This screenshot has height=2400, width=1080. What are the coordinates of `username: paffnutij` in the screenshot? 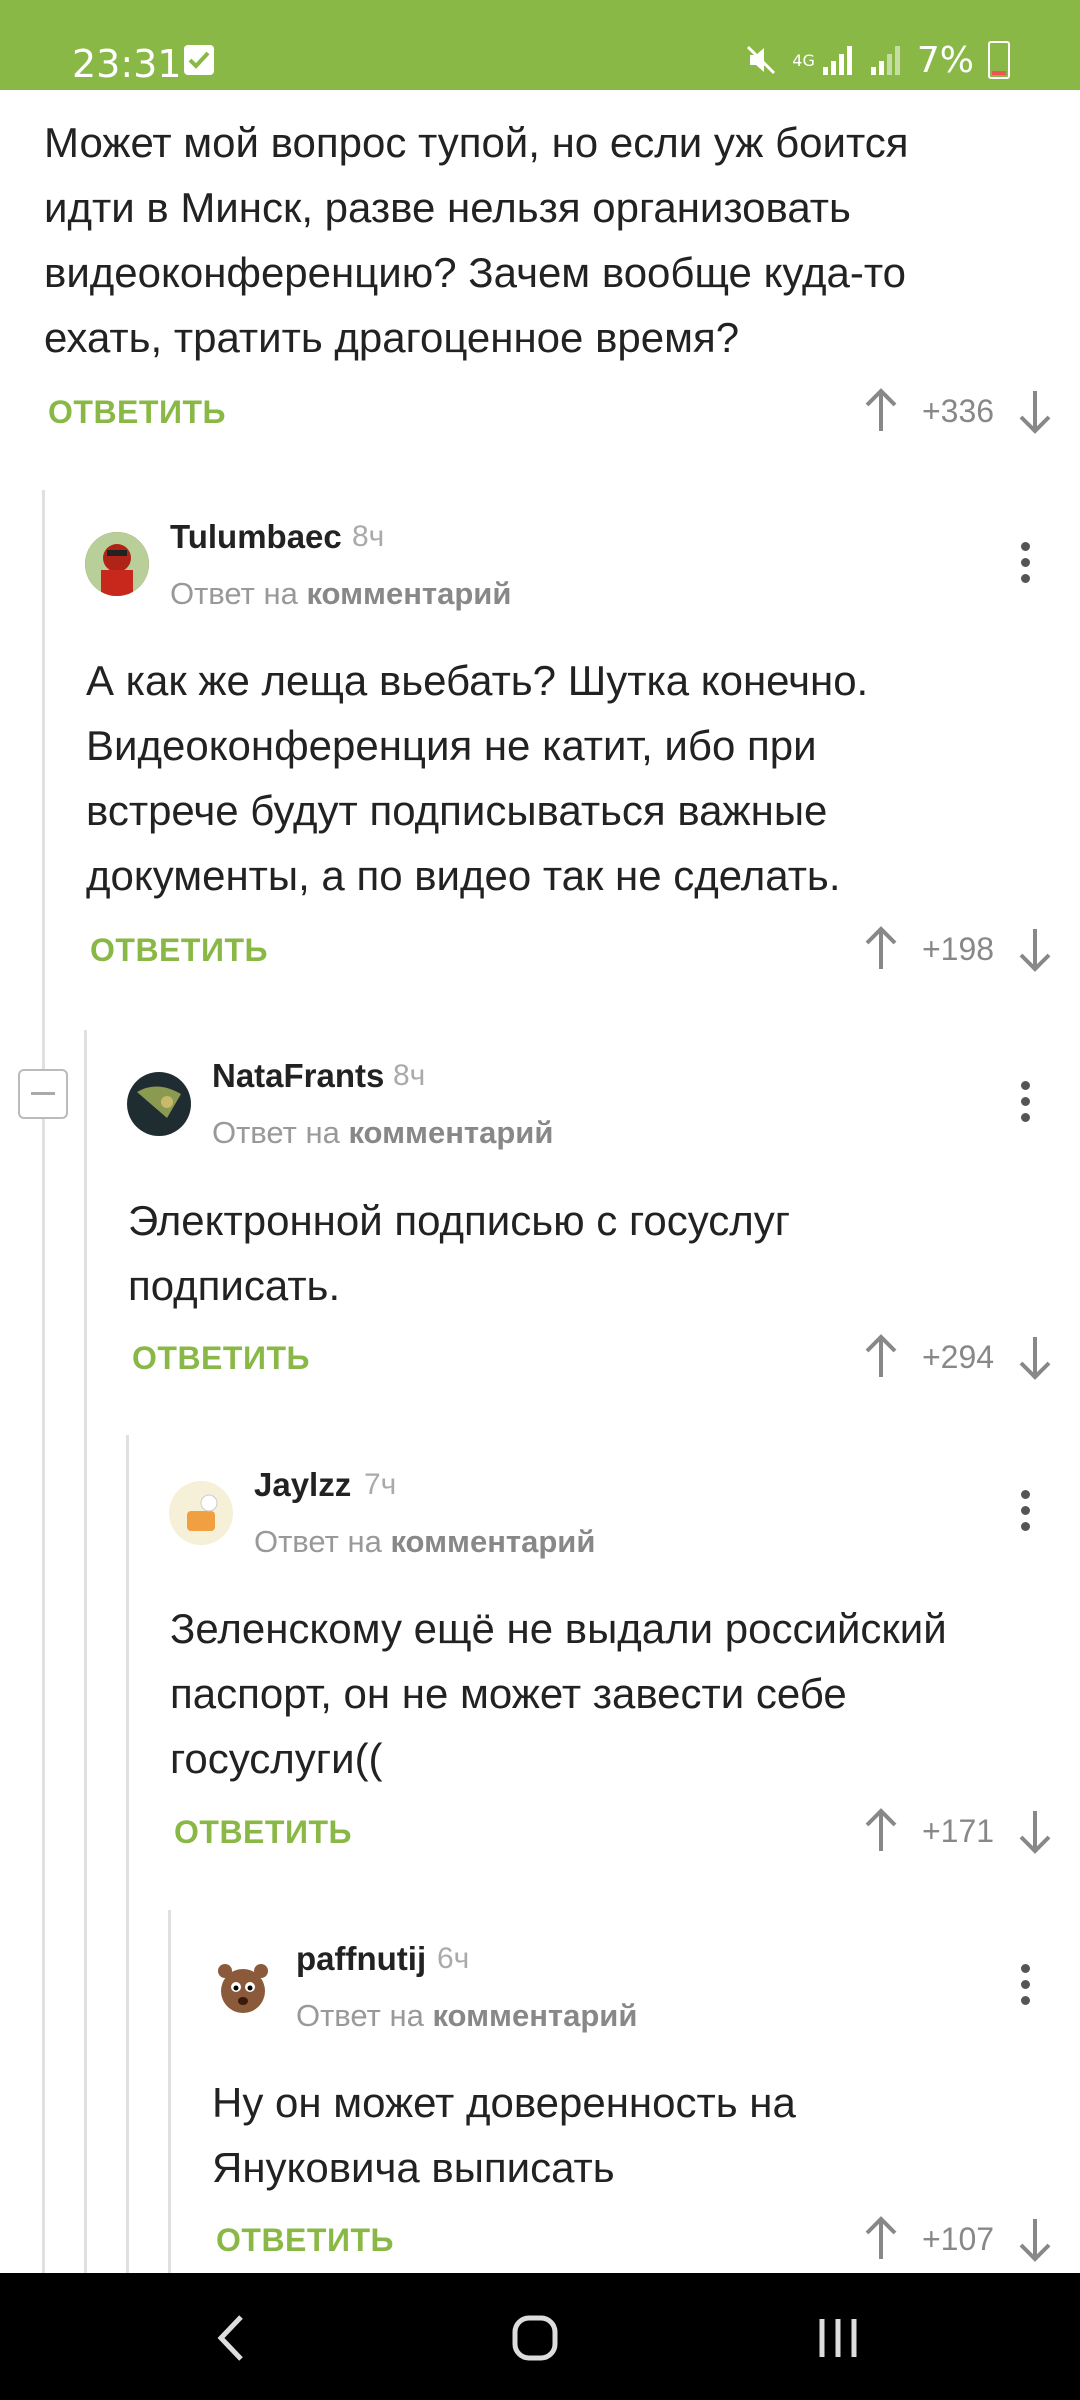 It's located at (361, 1959).